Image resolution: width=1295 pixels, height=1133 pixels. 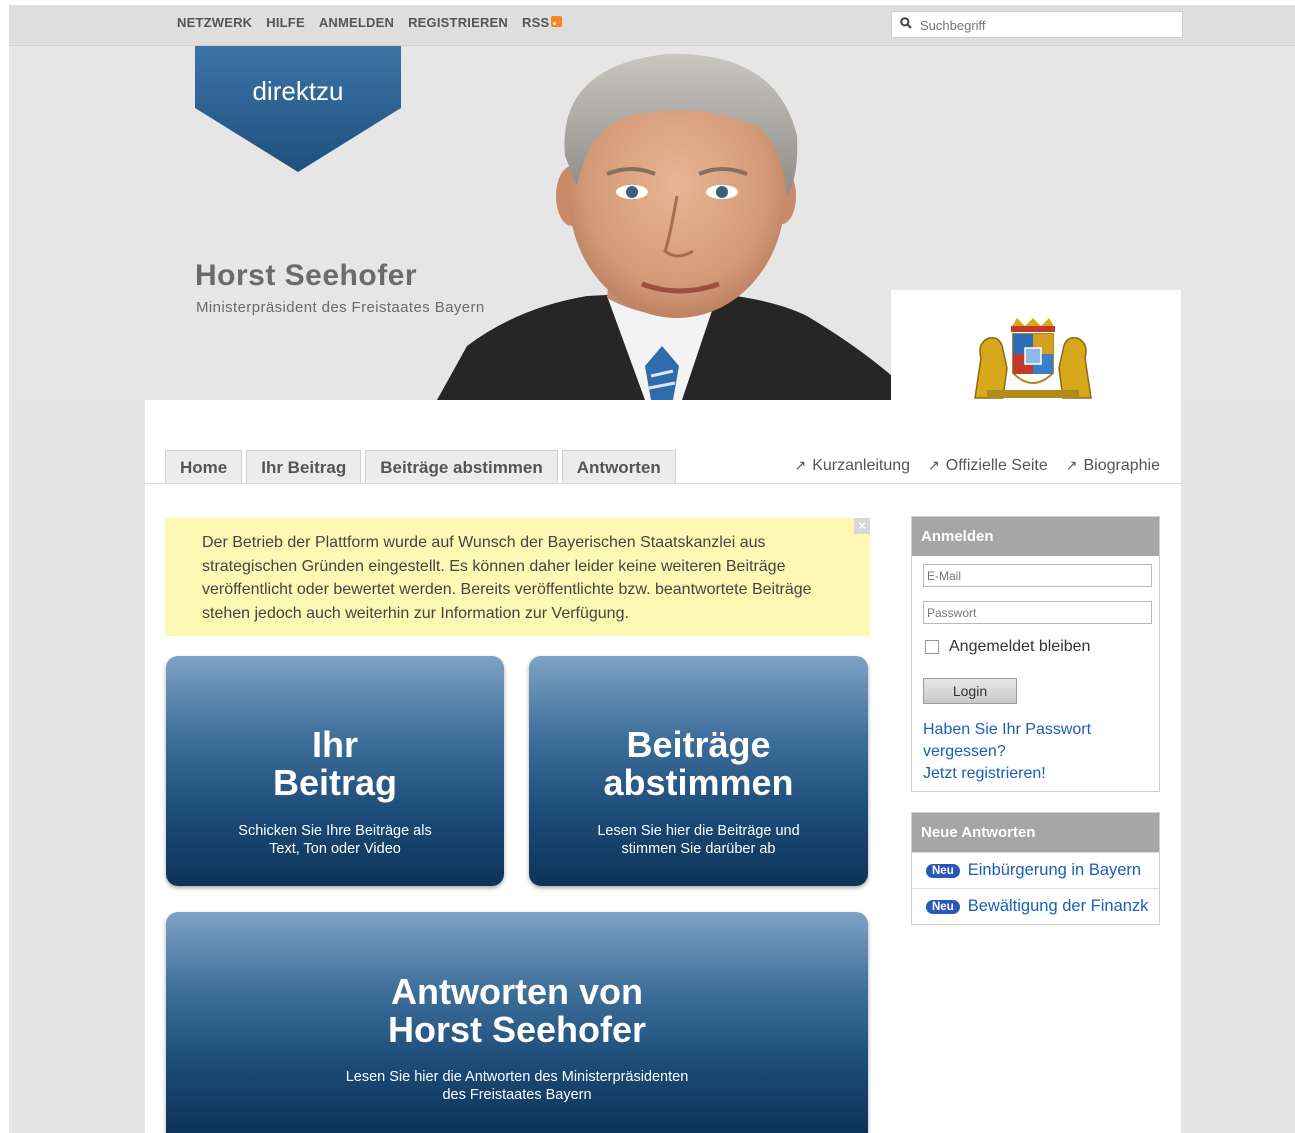 I want to click on tile-subtitle-line2: Text, Ton oder Video, so click(x=335, y=849).